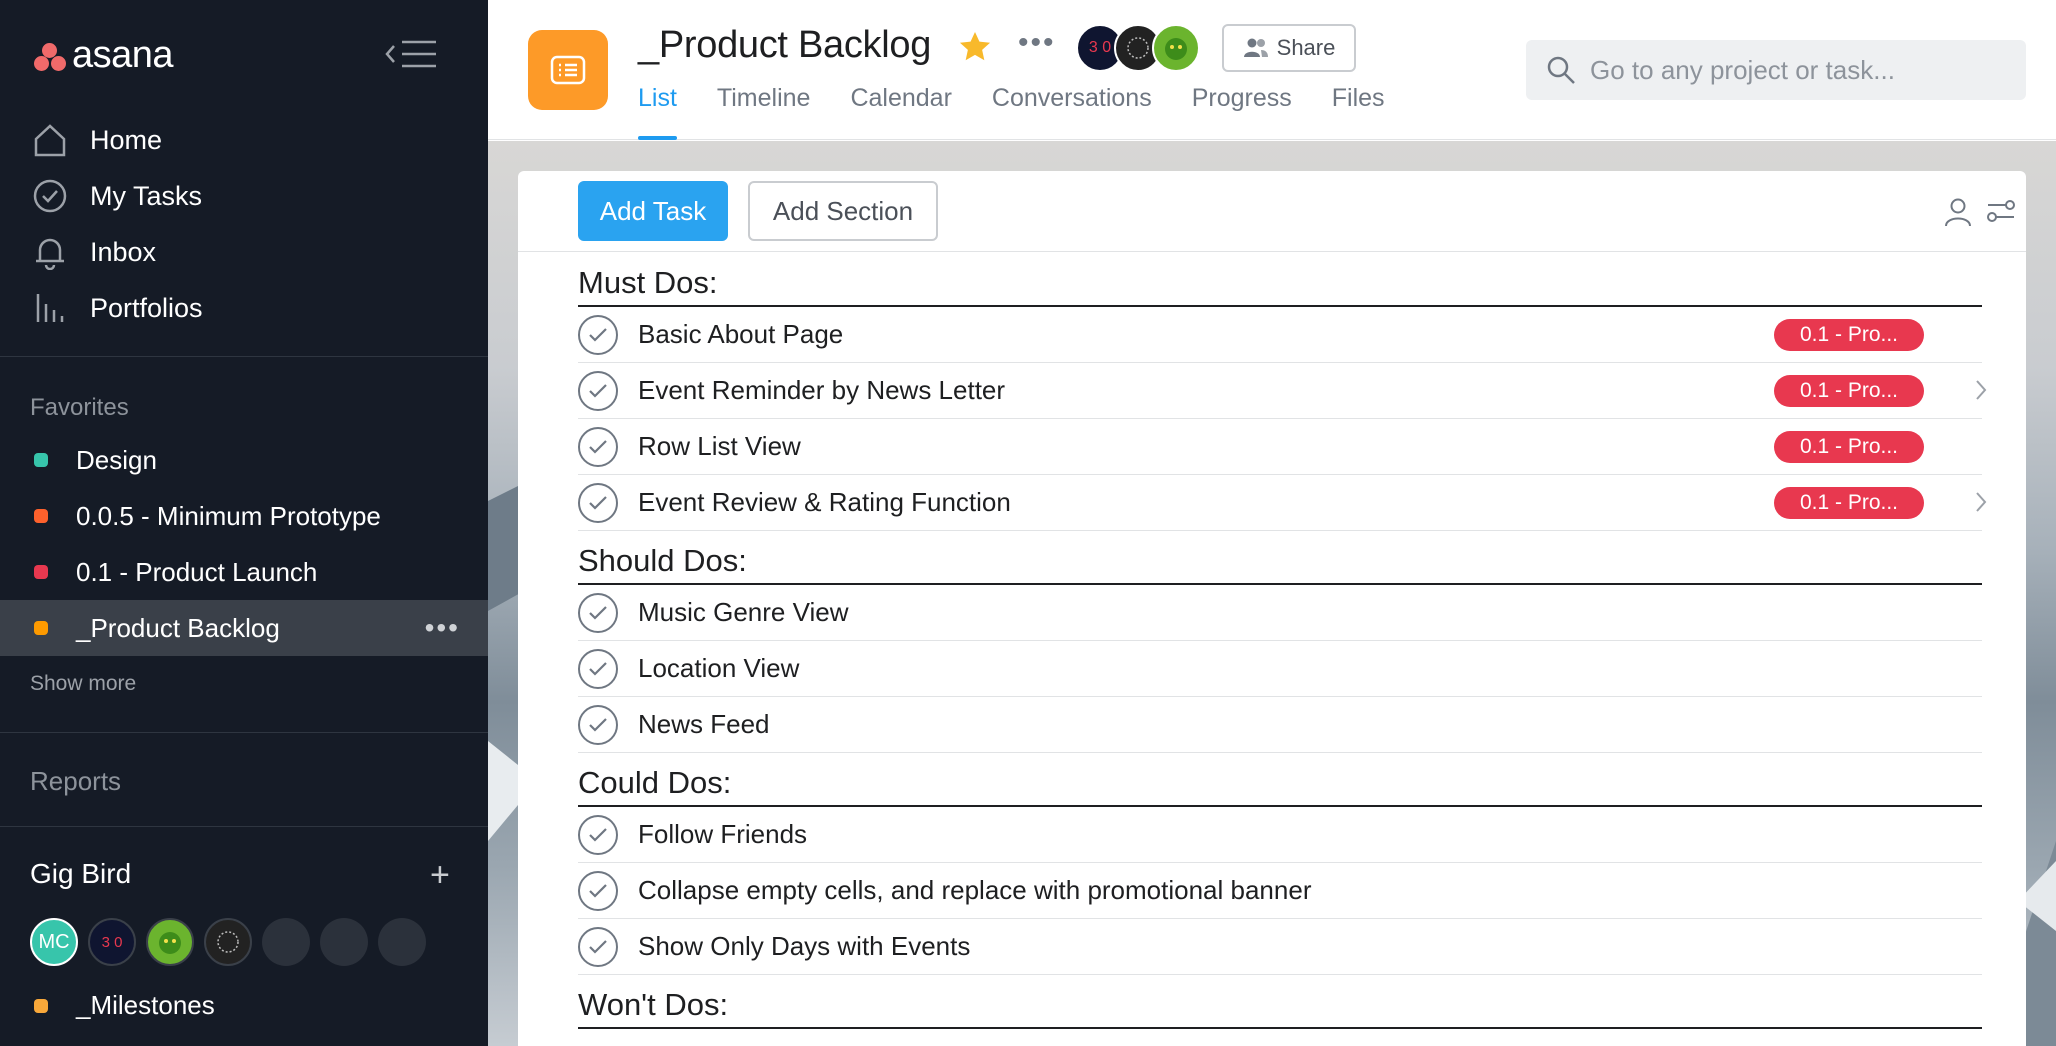 The image size is (2056, 1046). I want to click on asana-logo: asana, so click(103, 55).